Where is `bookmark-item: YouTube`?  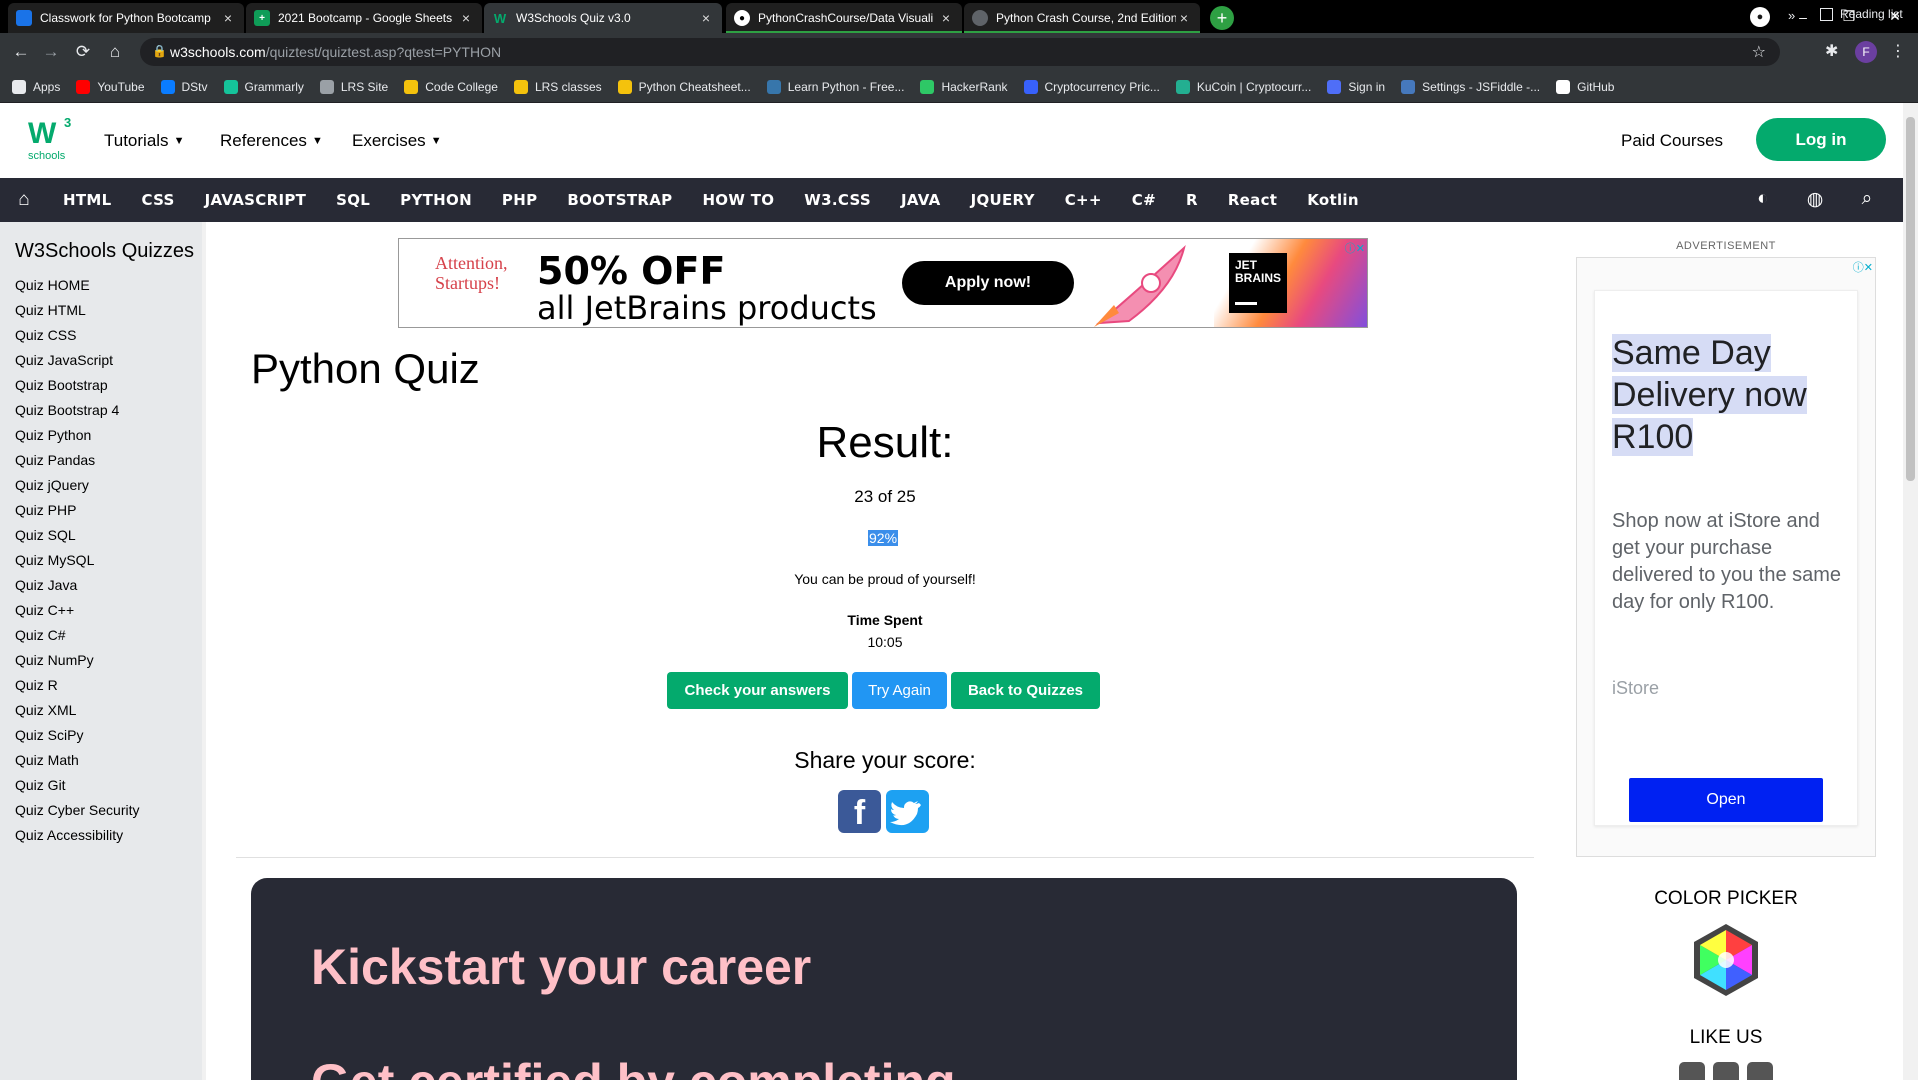
bookmark-item: YouTube is located at coordinates (110, 86).